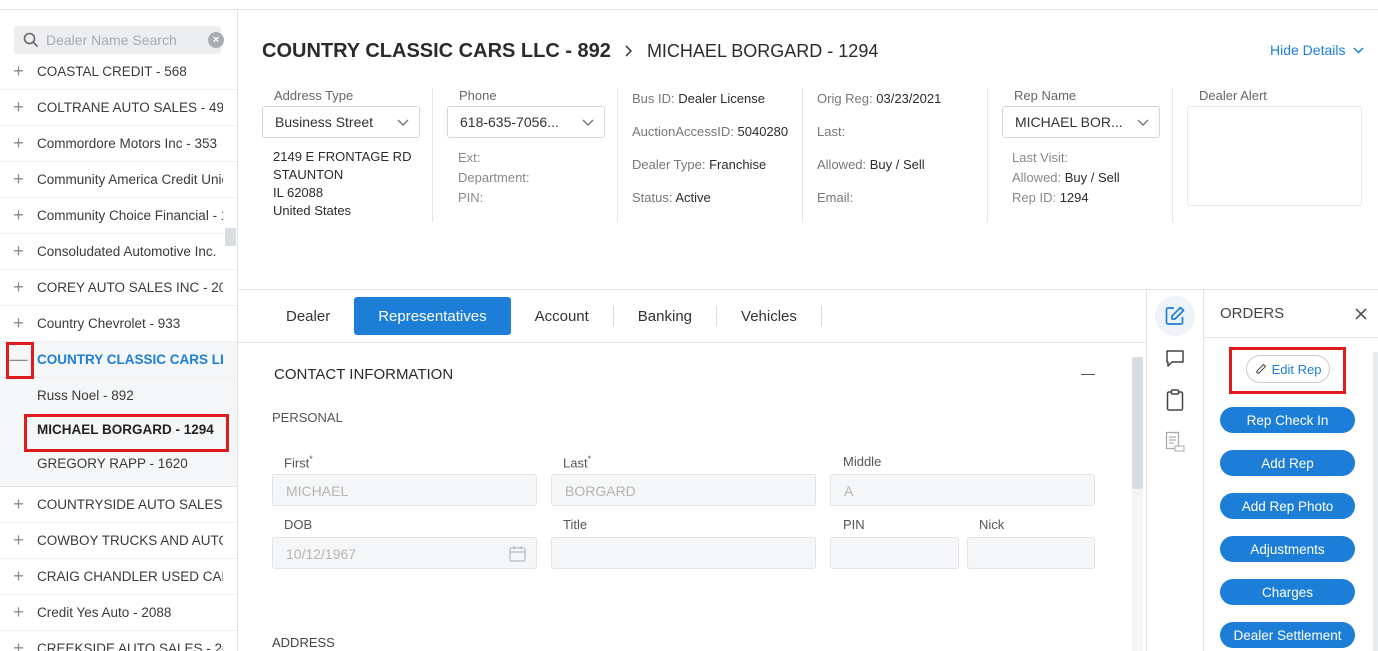 Image resolution: width=1378 pixels, height=651 pixels. Describe the element at coordinates (118, 72) in the screenshot. I see `dealer-item: + COASTAL CREDIT - 568` at that location.